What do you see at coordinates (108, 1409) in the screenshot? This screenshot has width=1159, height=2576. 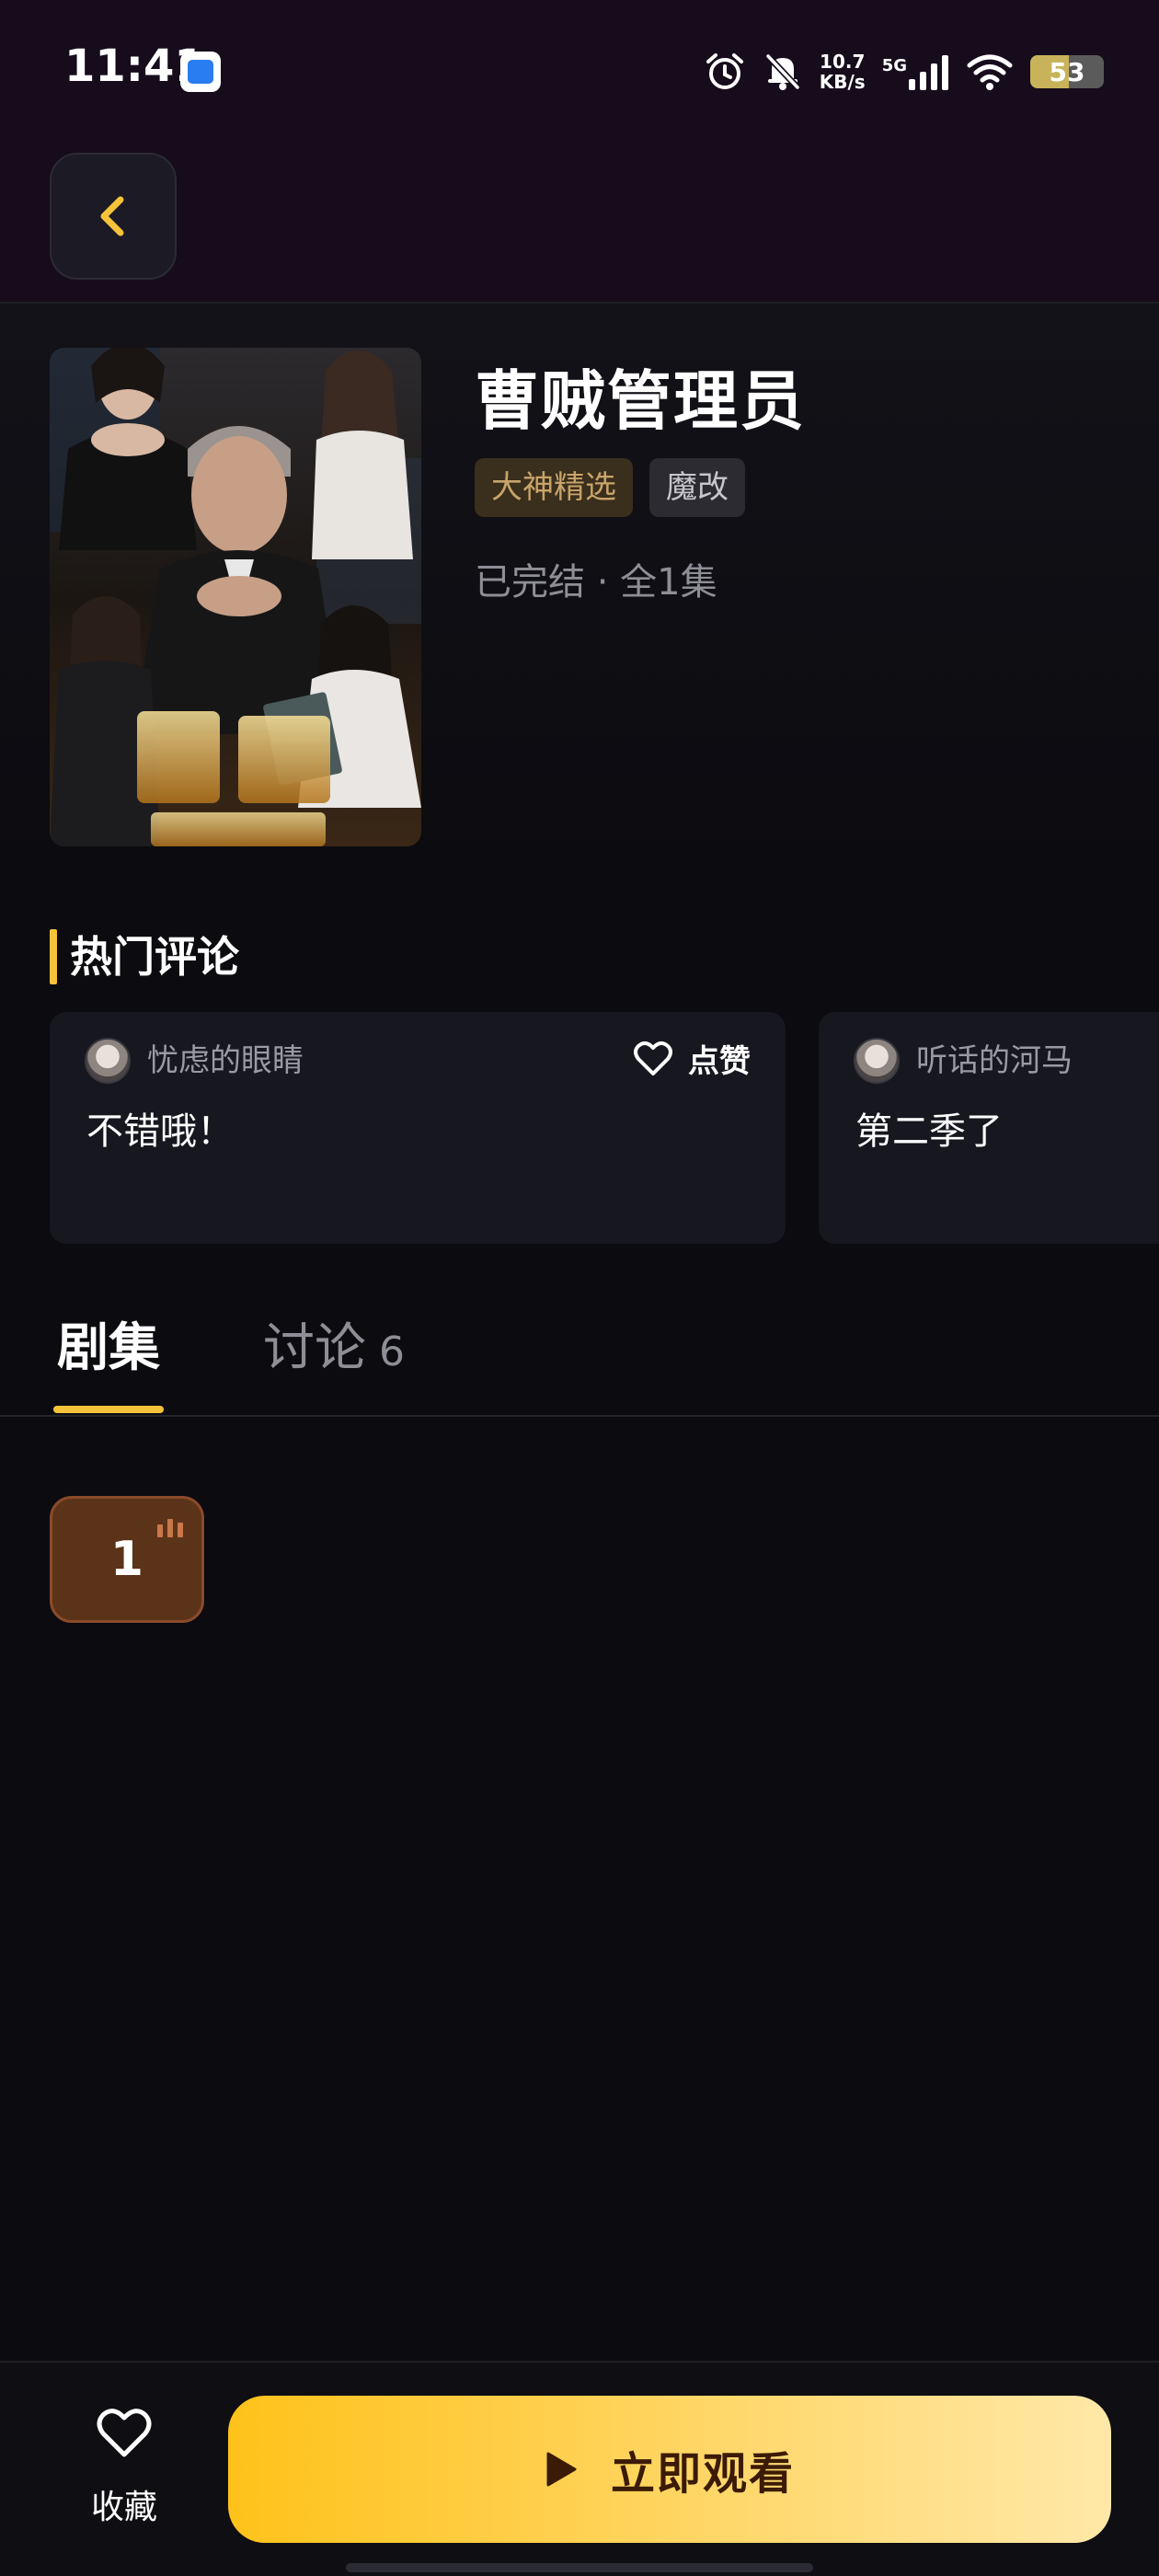 I see `active-tab-indicator` at bounding box center [108, 1409].